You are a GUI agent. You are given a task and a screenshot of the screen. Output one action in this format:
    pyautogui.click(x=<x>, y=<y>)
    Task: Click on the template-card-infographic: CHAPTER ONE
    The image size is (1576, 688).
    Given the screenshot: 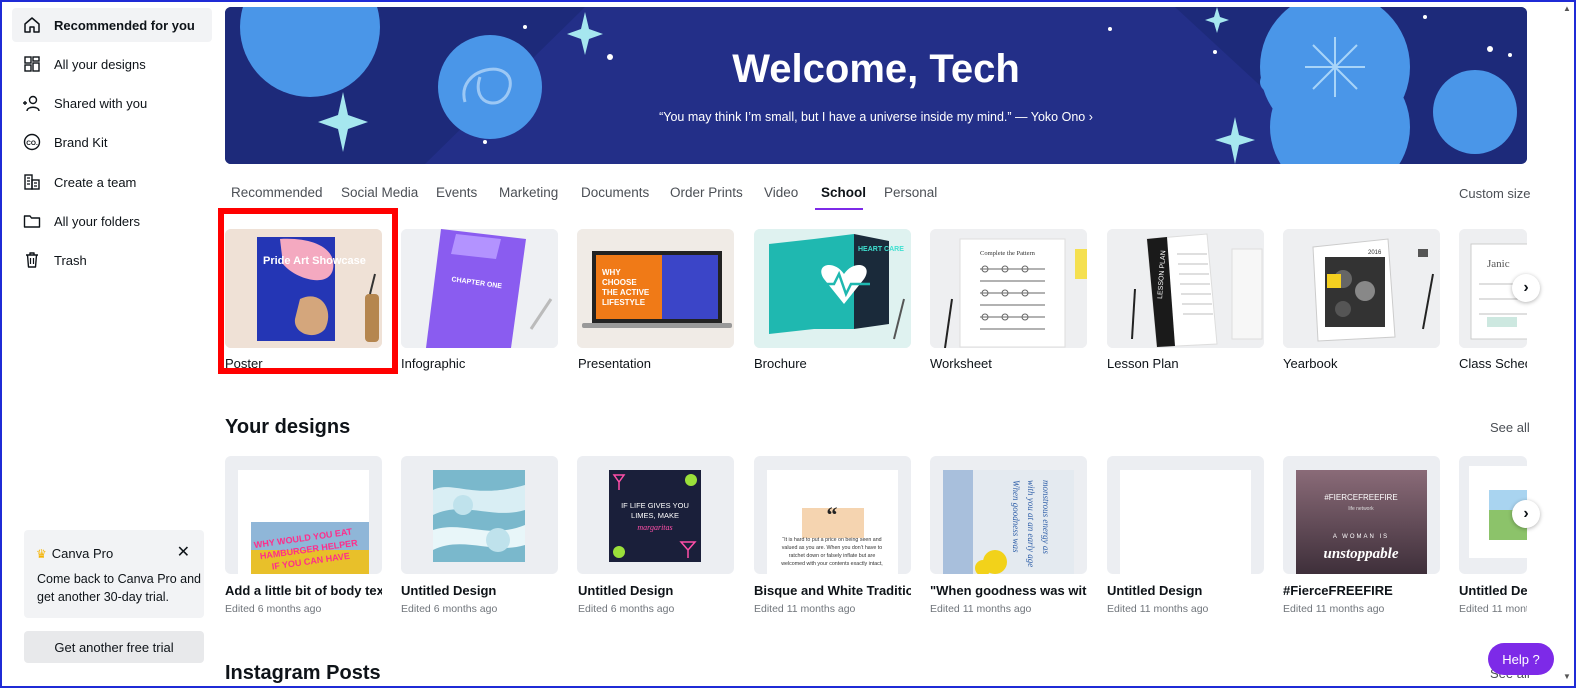 What is the action you would take?
    pyautogui.click(x=479, y=288)
    